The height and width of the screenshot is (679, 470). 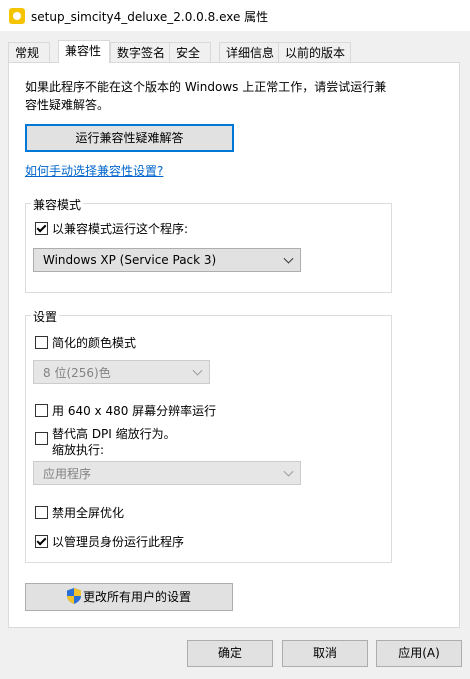 What do you see at coordinates (114, 434) in the screenshot?
I see `dpi-override-label-line1: 替代高 DPI 缩放行为。` at bounding box center [114, 434].